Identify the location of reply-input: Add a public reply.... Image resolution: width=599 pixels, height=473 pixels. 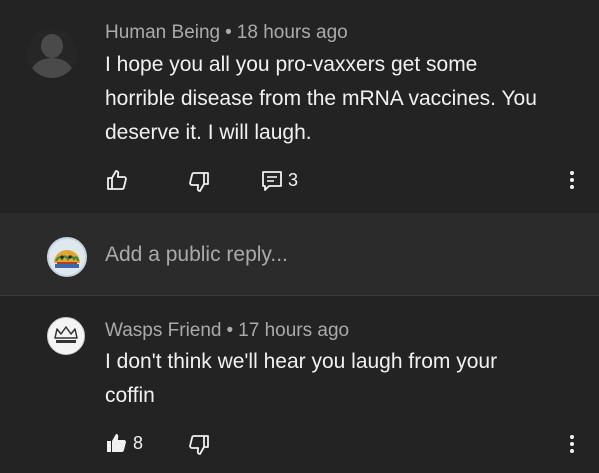
(196, 255).